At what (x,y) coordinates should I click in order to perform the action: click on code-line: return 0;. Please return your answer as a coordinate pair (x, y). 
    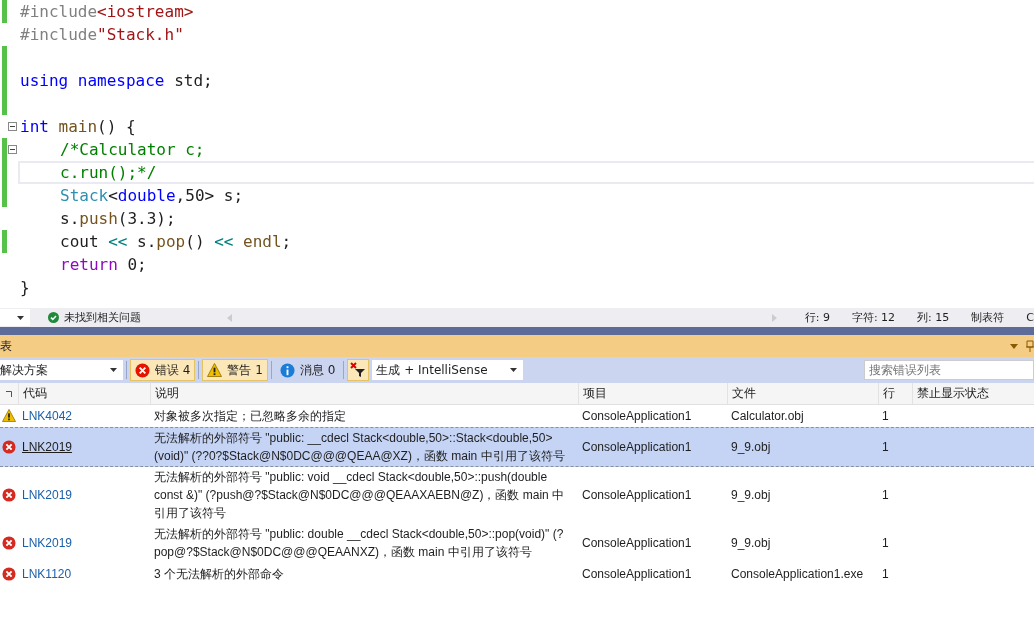
    Looking at the image, I should click on (103, 264).